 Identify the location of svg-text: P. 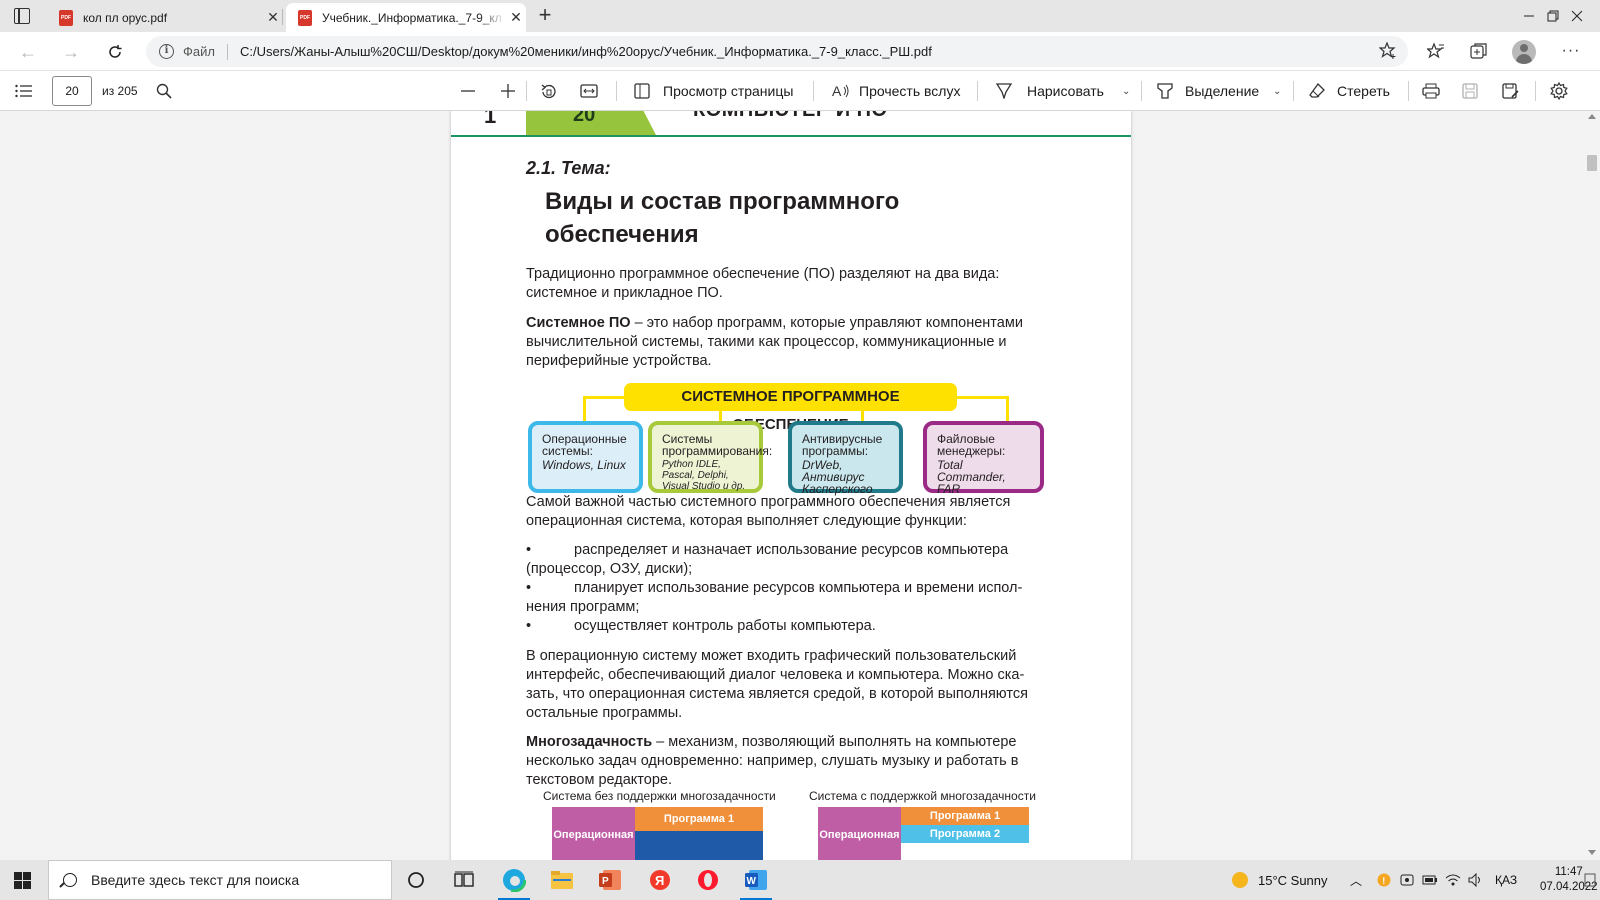
(605, 881).